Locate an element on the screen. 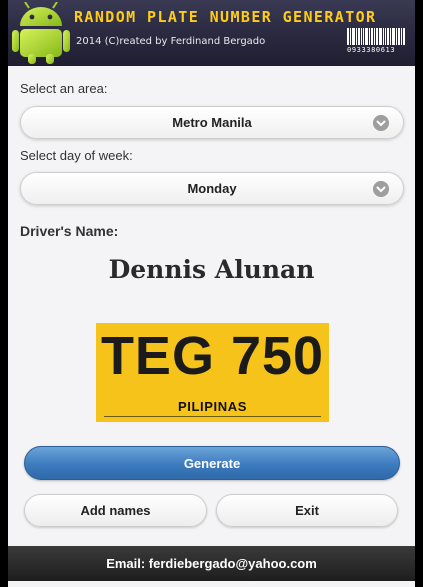 Image resolution: width=423 pixels, height=587 pixels. footer-email: Email: ferdiebergado@yahoo.com is located at coordinates (211, 563).